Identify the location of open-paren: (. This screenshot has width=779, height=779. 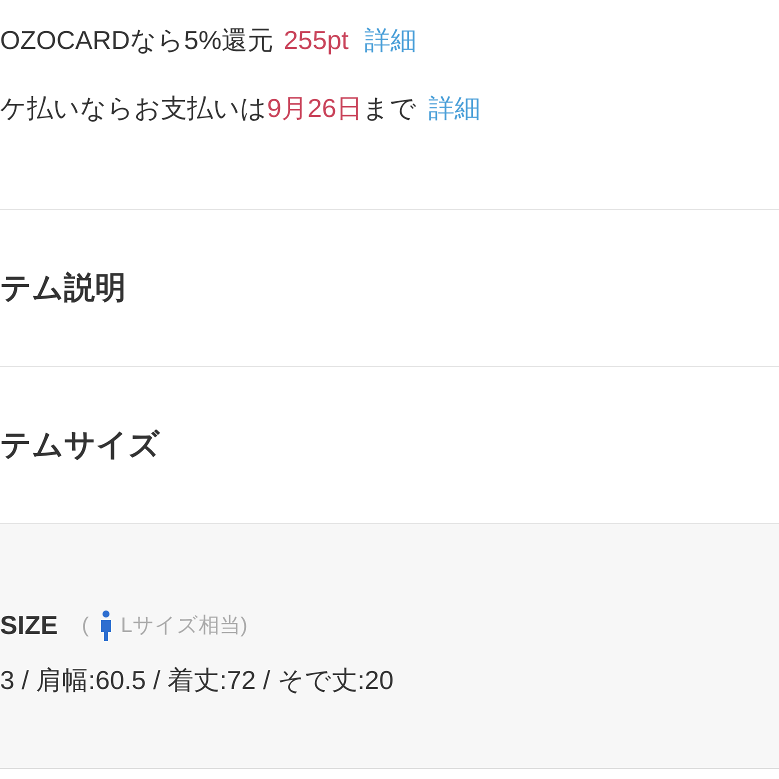
(85, 625).